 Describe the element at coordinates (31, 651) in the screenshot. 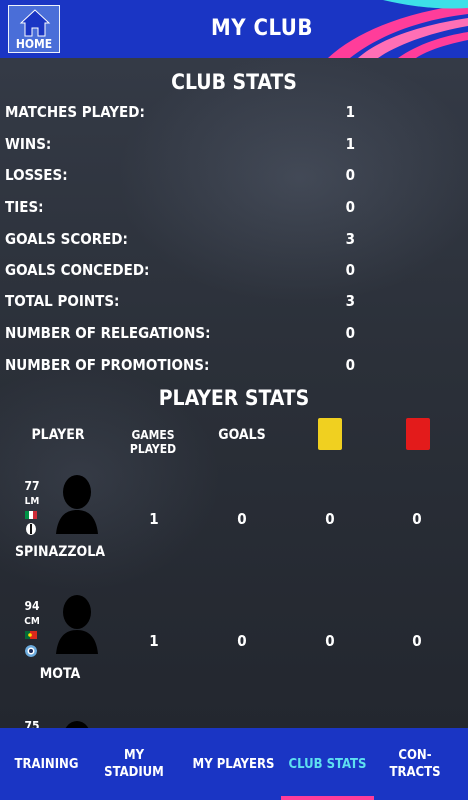

I see `man-city-crest-icon` at that location.